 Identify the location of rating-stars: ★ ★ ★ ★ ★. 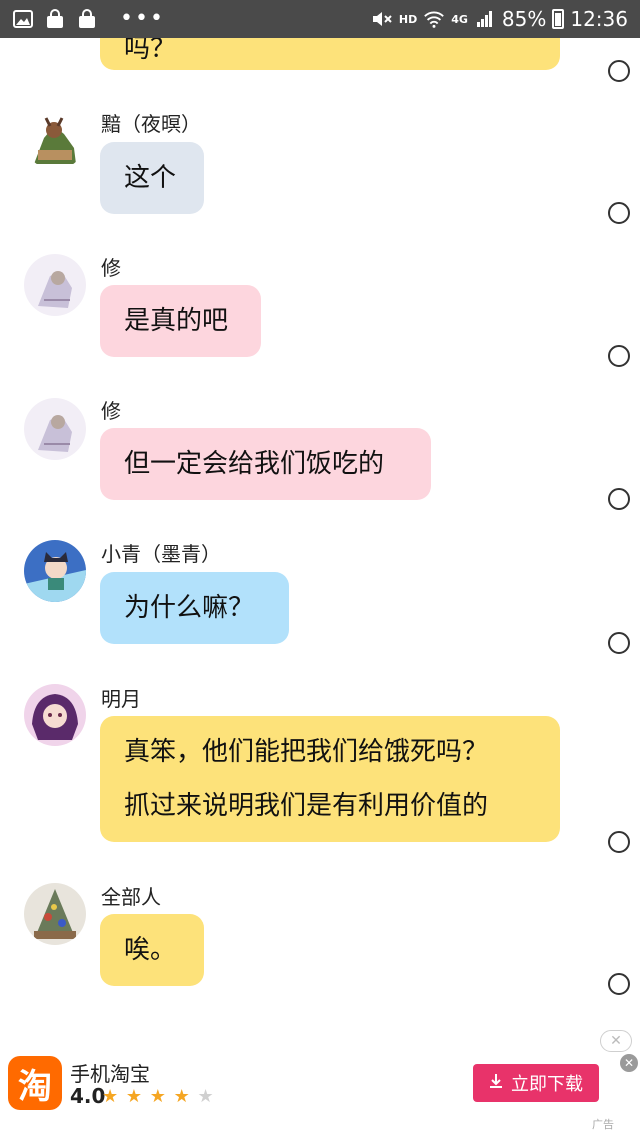
(158, 1096).